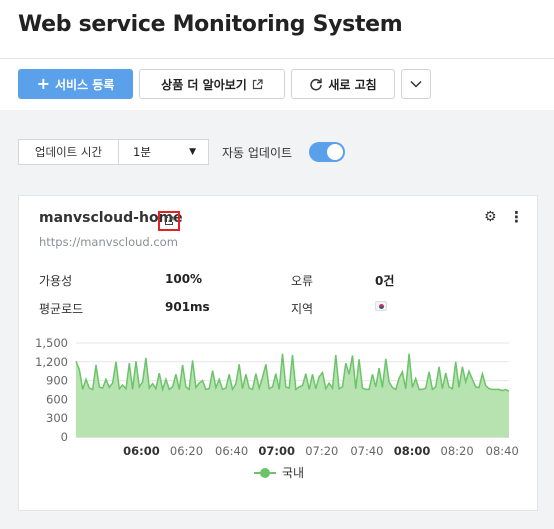 This screenshot has height=529, width=554. Describe the element at coordinates (457, 451) in the screenshot. I see `x-tick-label: 08:20` at that location.